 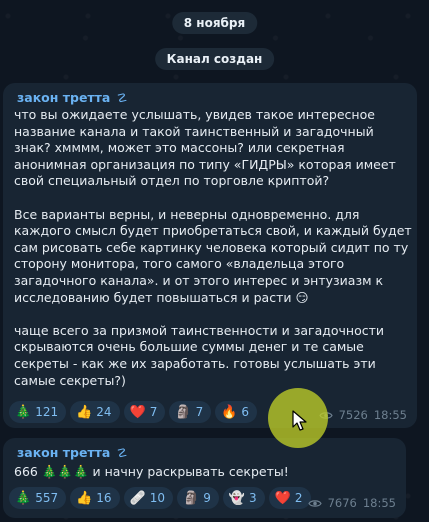 What do you see at coordinates (214, 59) in the screenshot?
I see `service-message-channel-created: Канал создан` at bounding box center [214, 59].